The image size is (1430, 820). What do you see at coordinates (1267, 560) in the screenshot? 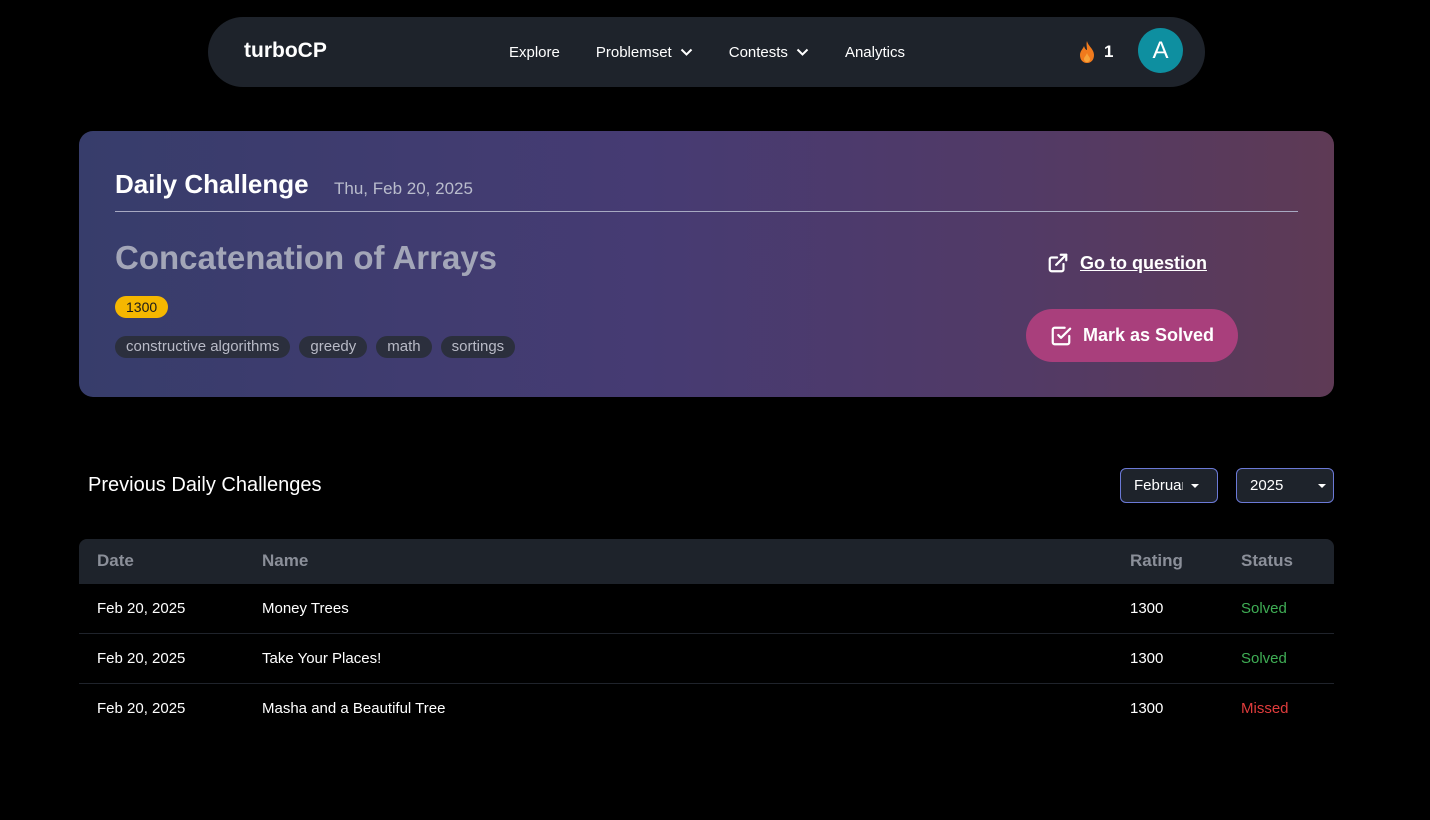
I see `column-header-status: Status` at bounding box center [1267, 560].